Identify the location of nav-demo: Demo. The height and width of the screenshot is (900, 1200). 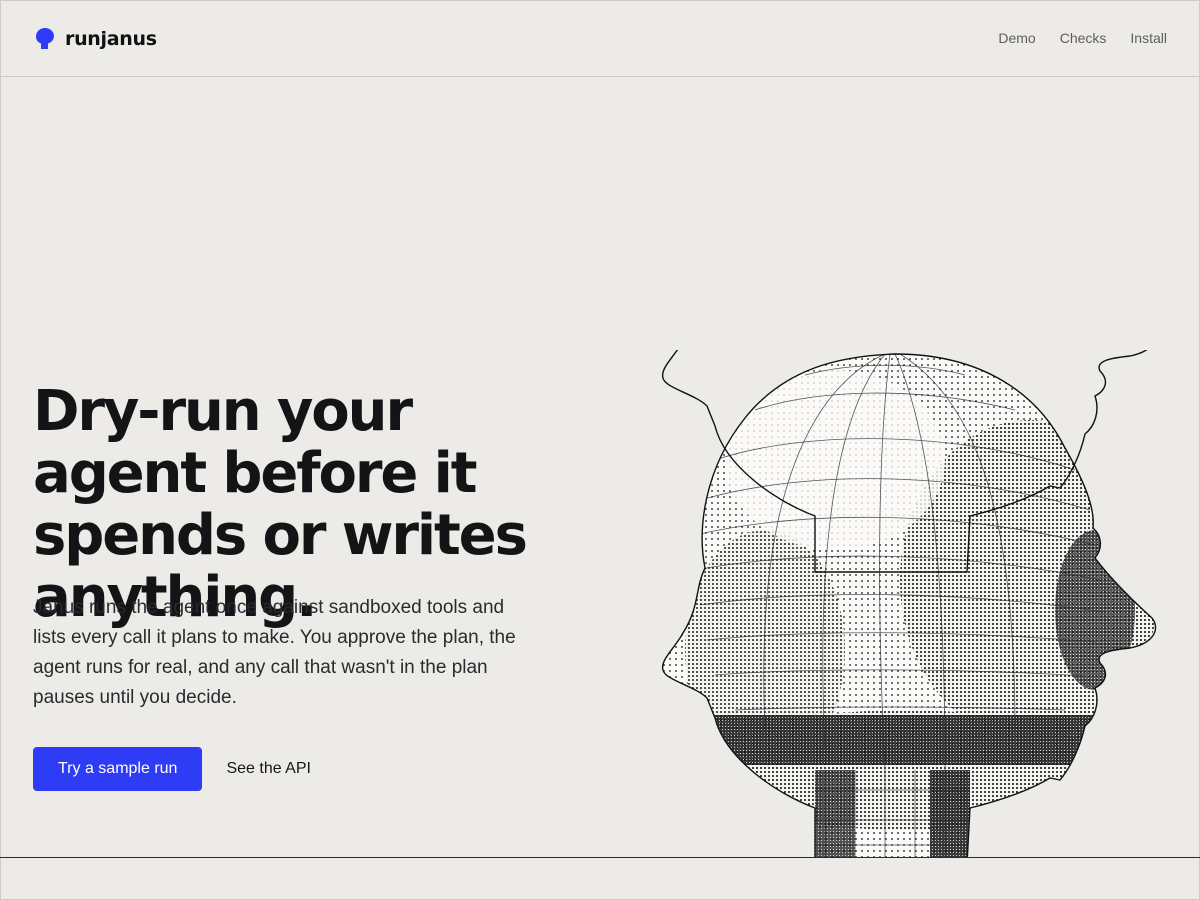
(1016, 38).